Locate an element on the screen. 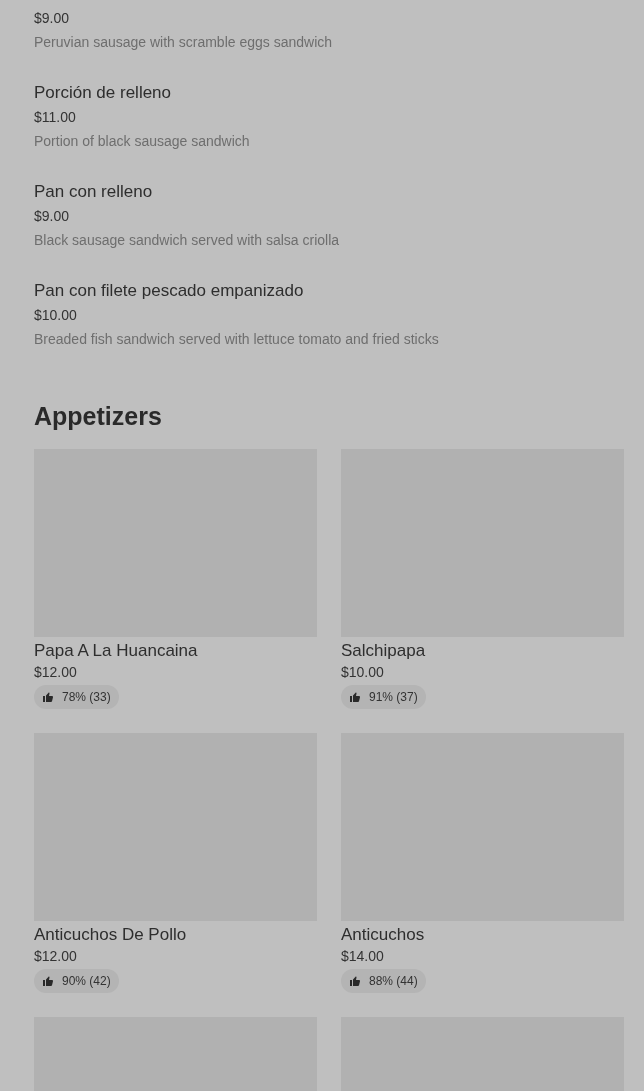  card-title: Papa A La Huancaina is located at coordinates (175, 651).